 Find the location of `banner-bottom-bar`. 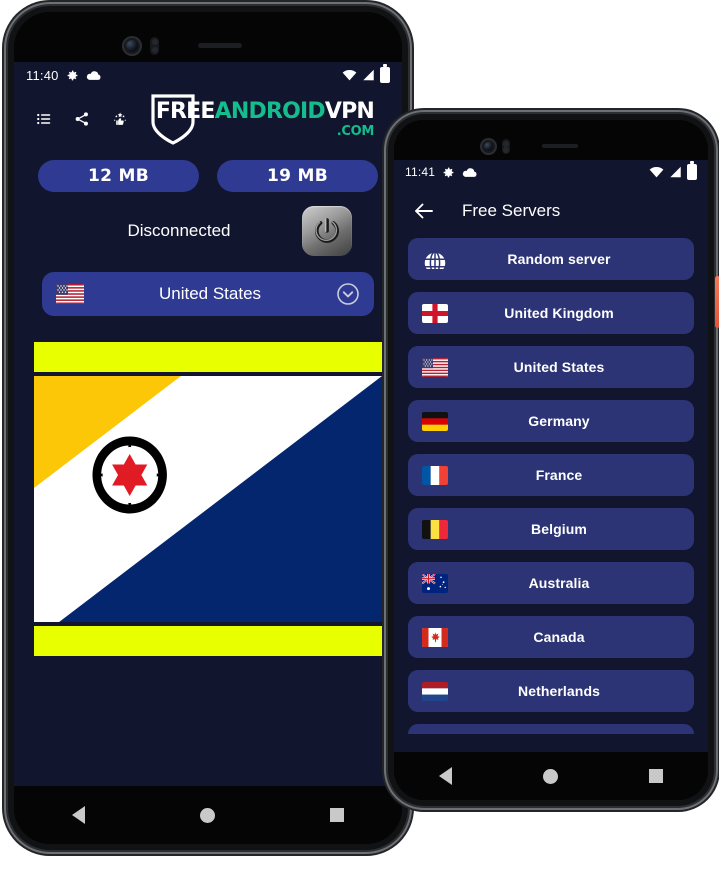

banner-bottom-bar is located at coordinates (208, 641).